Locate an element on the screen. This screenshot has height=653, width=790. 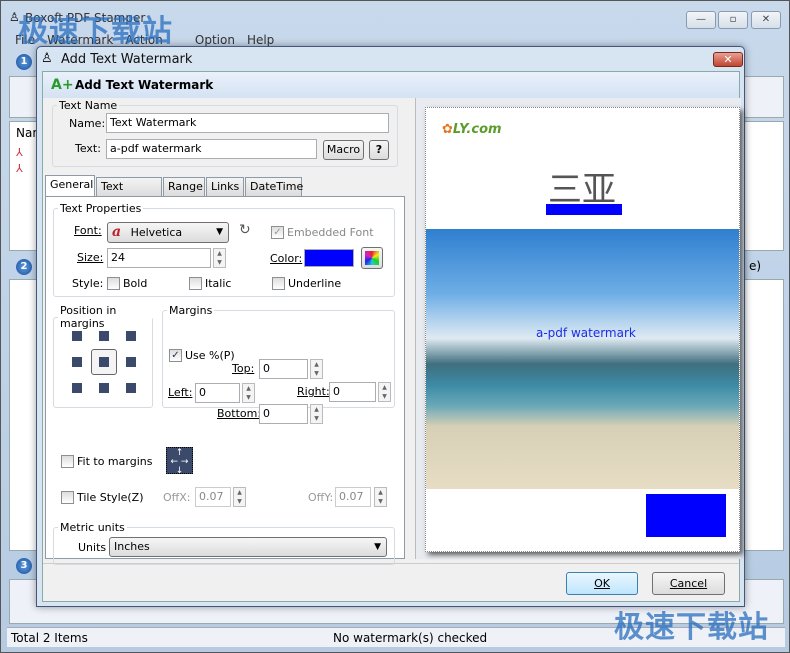
size-spinner: ▲ ▼ is located at coordinates (219, 258).